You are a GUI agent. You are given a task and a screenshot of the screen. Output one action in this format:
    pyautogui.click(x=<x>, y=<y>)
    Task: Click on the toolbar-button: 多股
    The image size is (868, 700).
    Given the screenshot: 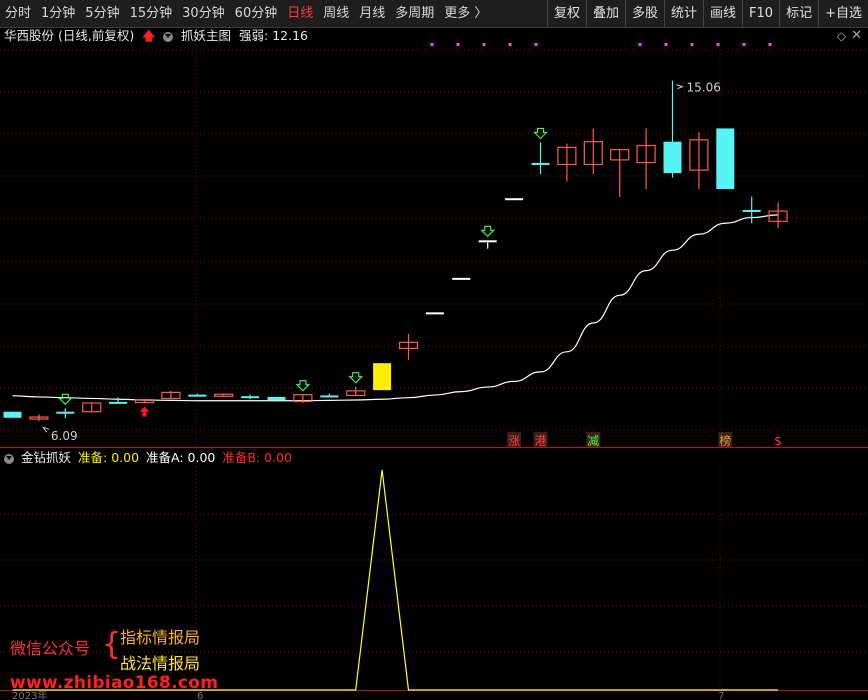 What is the action you would take?
    pyautogui.click(x=644, y=13)
    